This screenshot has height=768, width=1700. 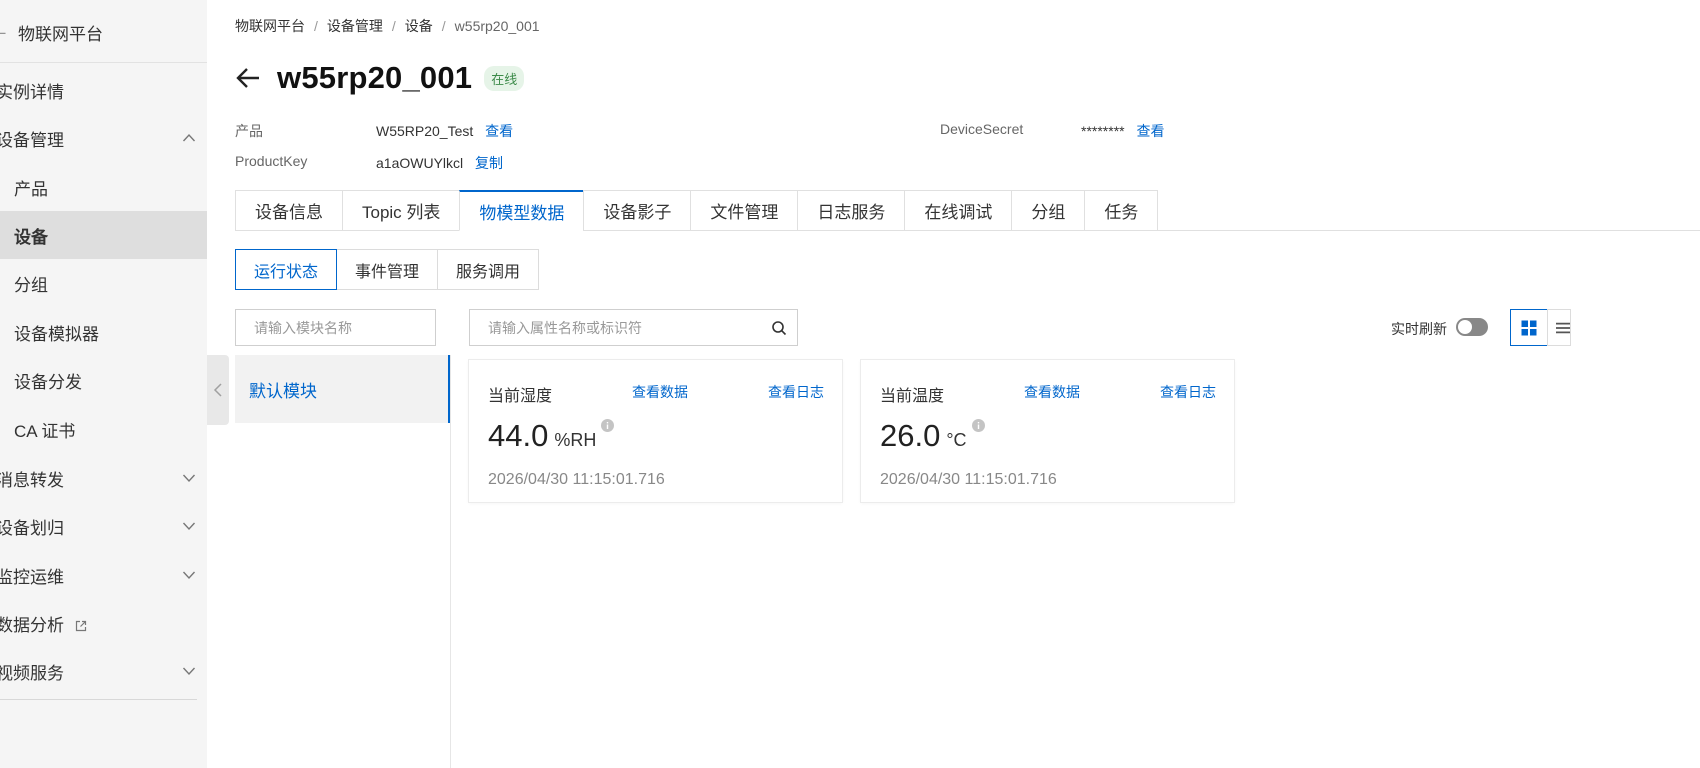 I want to click on sidebar-item-label: 消息转发, so click(x=32, y=480).